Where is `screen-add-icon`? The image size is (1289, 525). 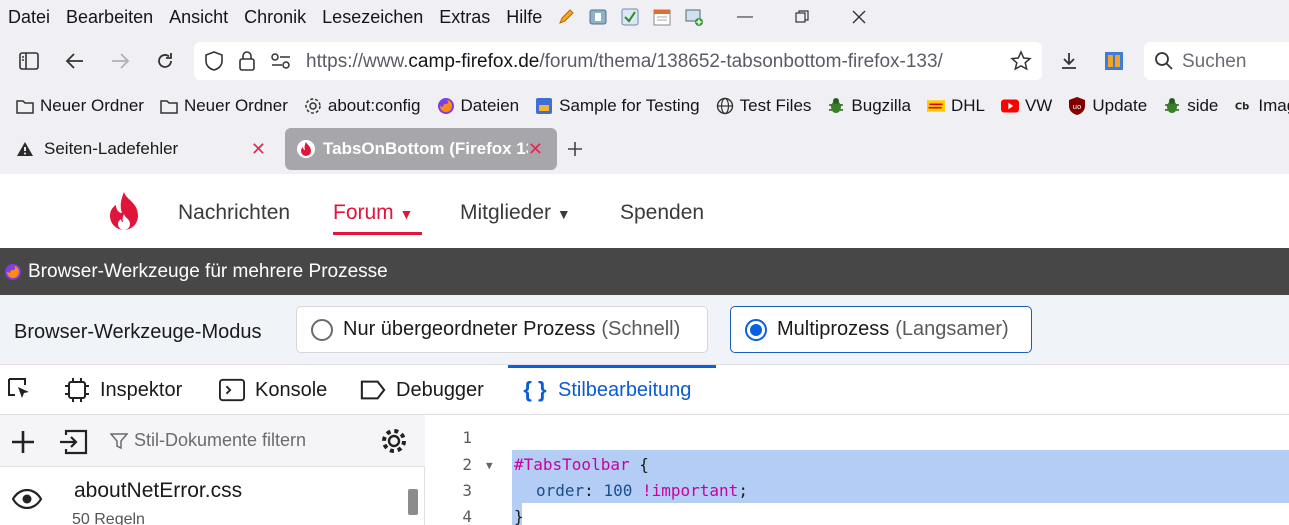
screen-add-icon is located at coordinates (694, 17).